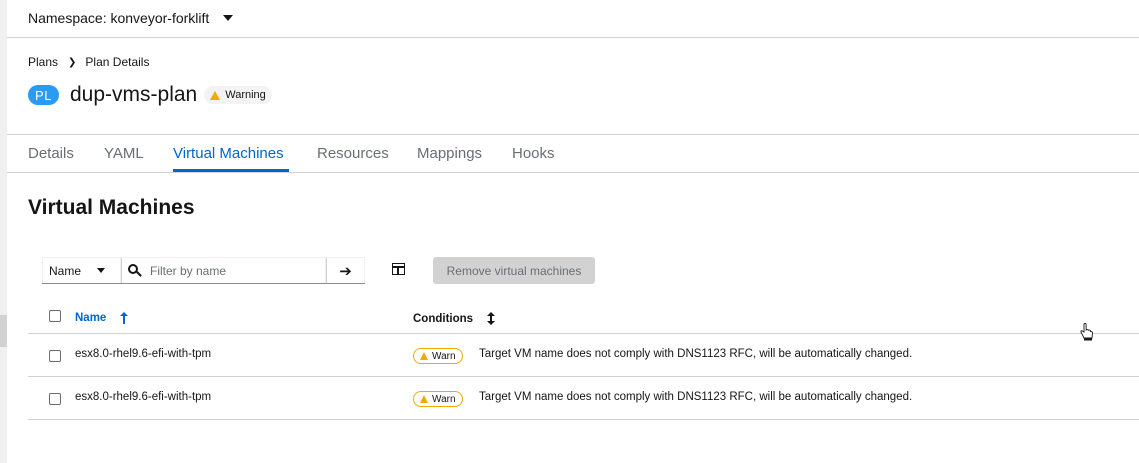 Image resolution: width=1139 pixels, height=463 pixels. What do you see at coordinates (398, 269) in the screenshot?
I see `manage-columns-icon` at bounding box center [398, 269].